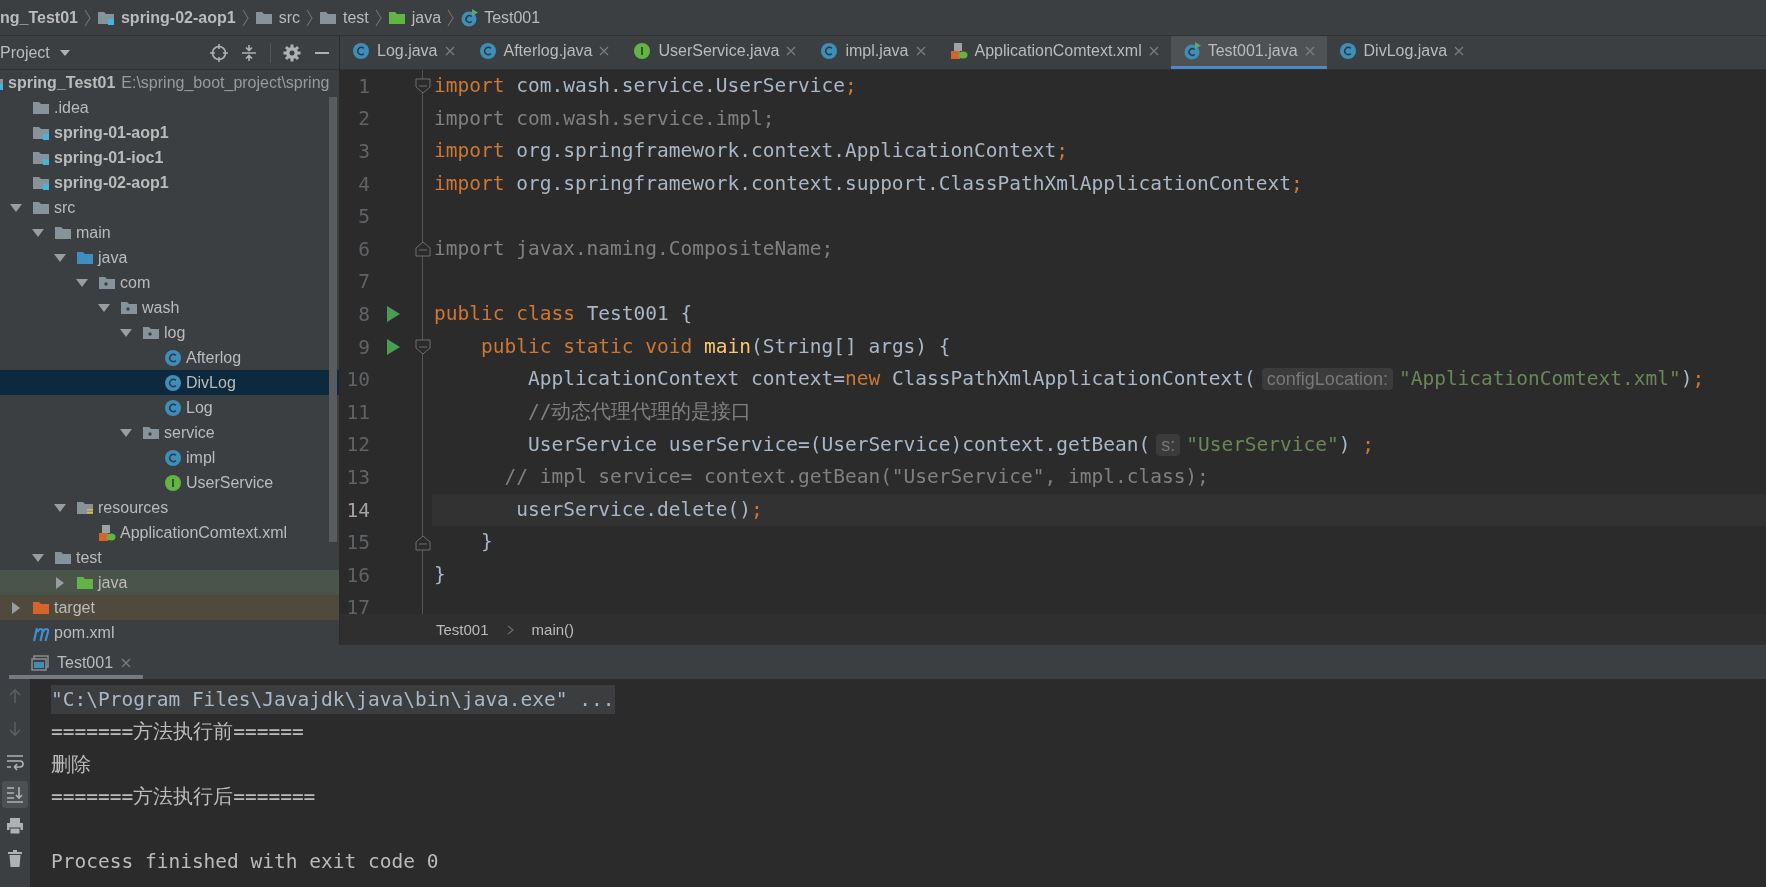  I want to click on line-number: 2, so click(364, 119).